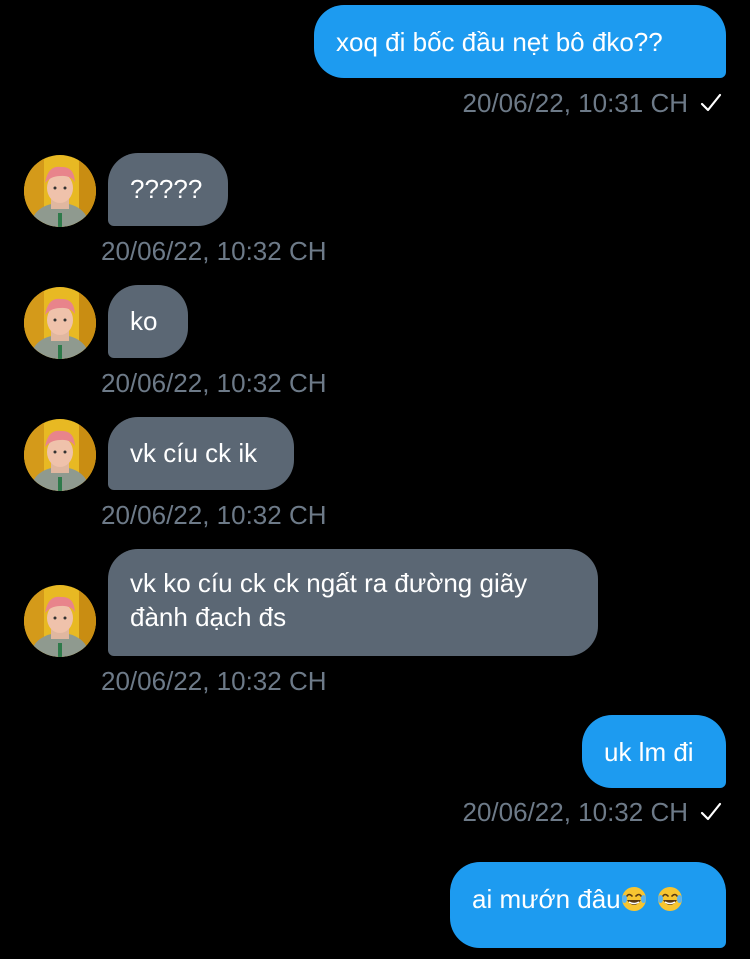 The image size is (750, 959). I want to click on outgoing-message-bubble: ai mướn đâu, so click(588, 905).